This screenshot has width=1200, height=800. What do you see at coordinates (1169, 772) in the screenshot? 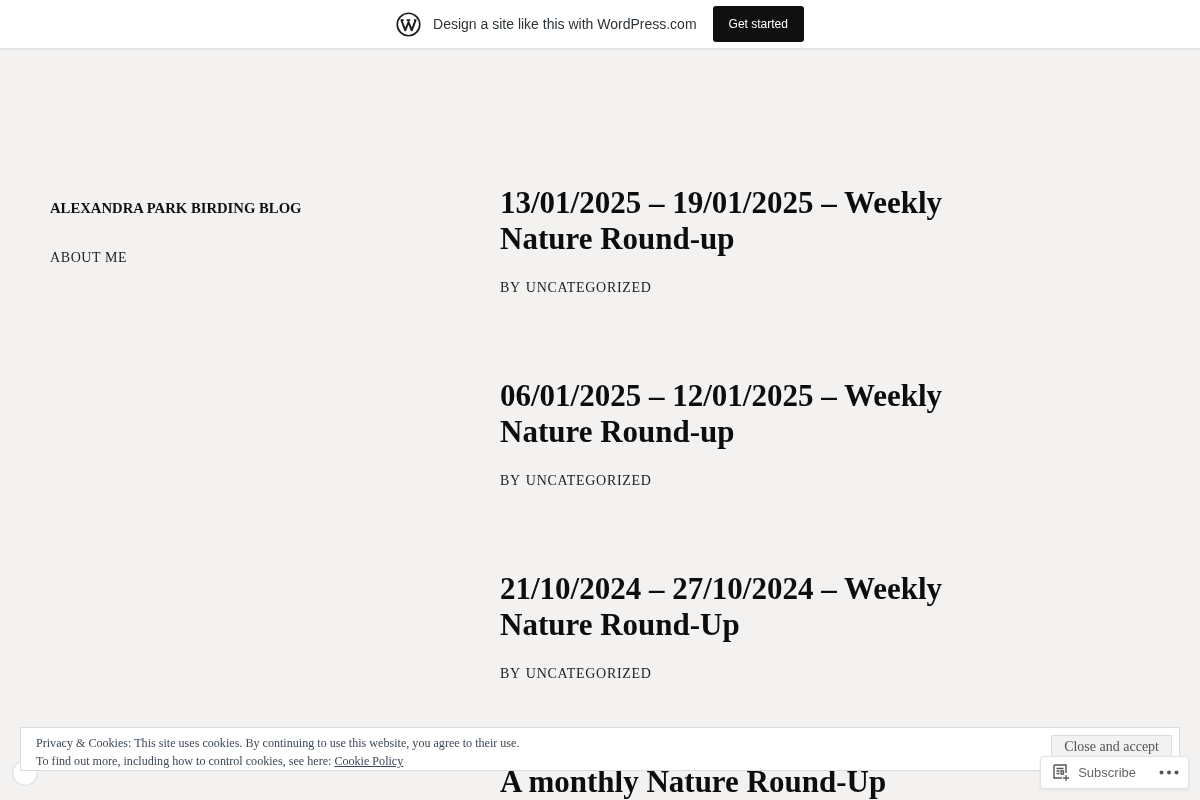
I see `more-icon` at bounding box center [1169, 772].